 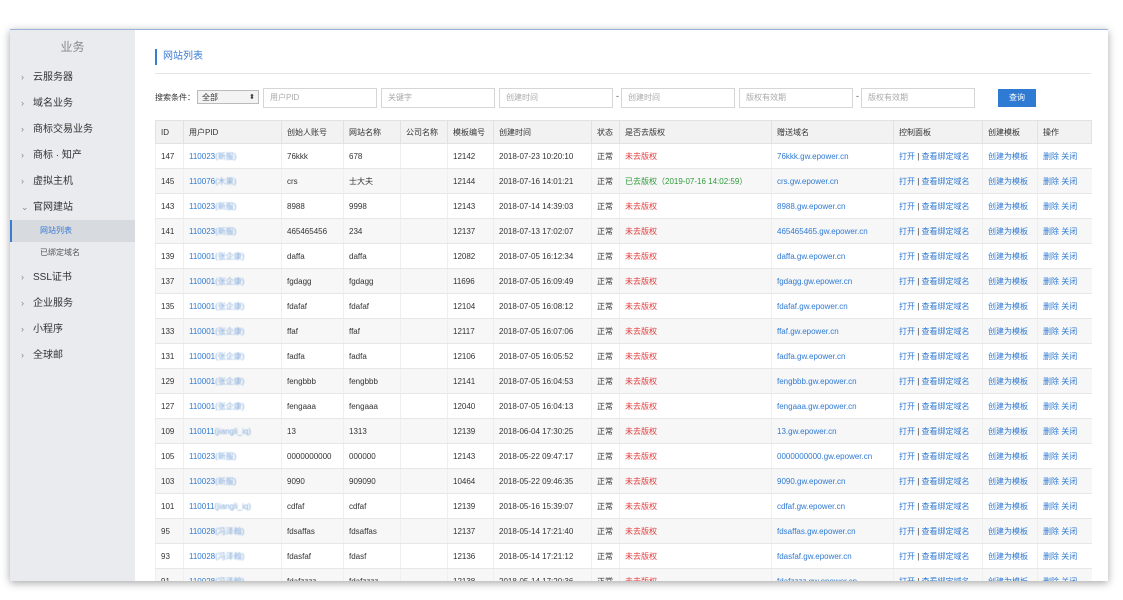 What do you see at coordinates (72, 329) in the screenshot?
I see `sidebar-item: › 小程序` at bounding box center [72, 329].